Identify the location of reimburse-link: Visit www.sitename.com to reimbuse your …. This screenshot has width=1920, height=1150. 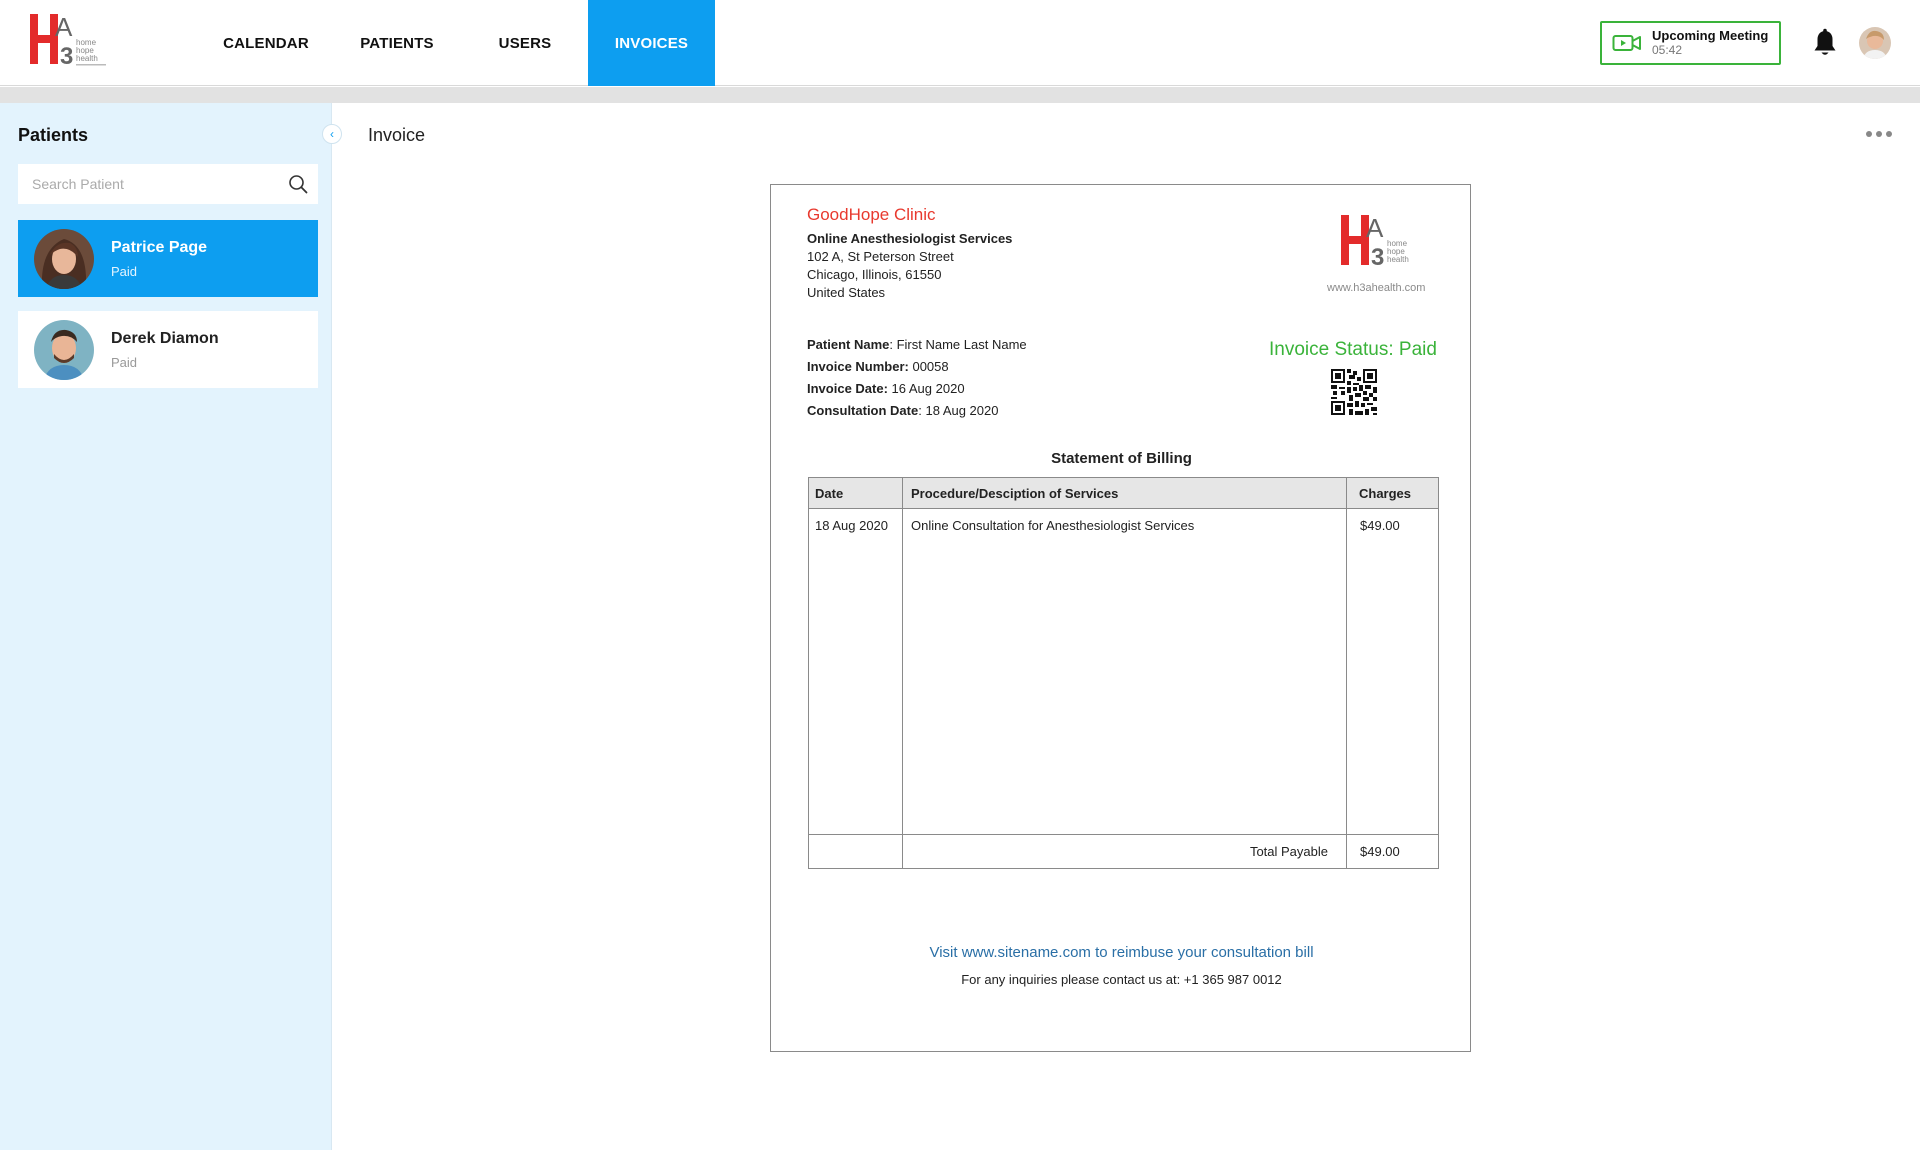
(1121, 952).